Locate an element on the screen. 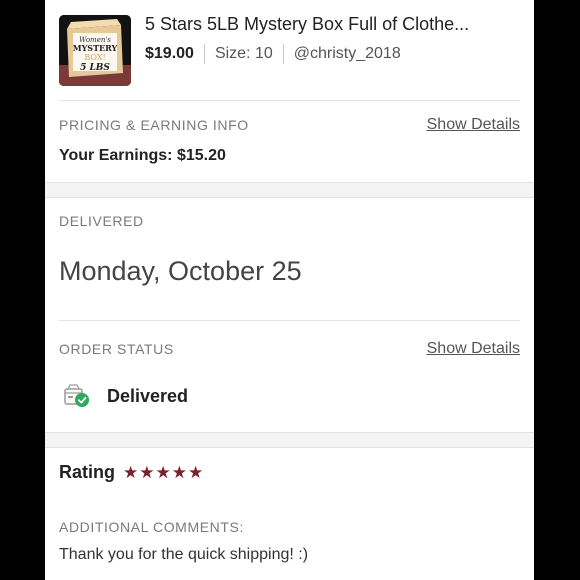 This screenshot has width=580, height=580. thumb-text-2: MYSTERY is located at coordinates (95, 48).